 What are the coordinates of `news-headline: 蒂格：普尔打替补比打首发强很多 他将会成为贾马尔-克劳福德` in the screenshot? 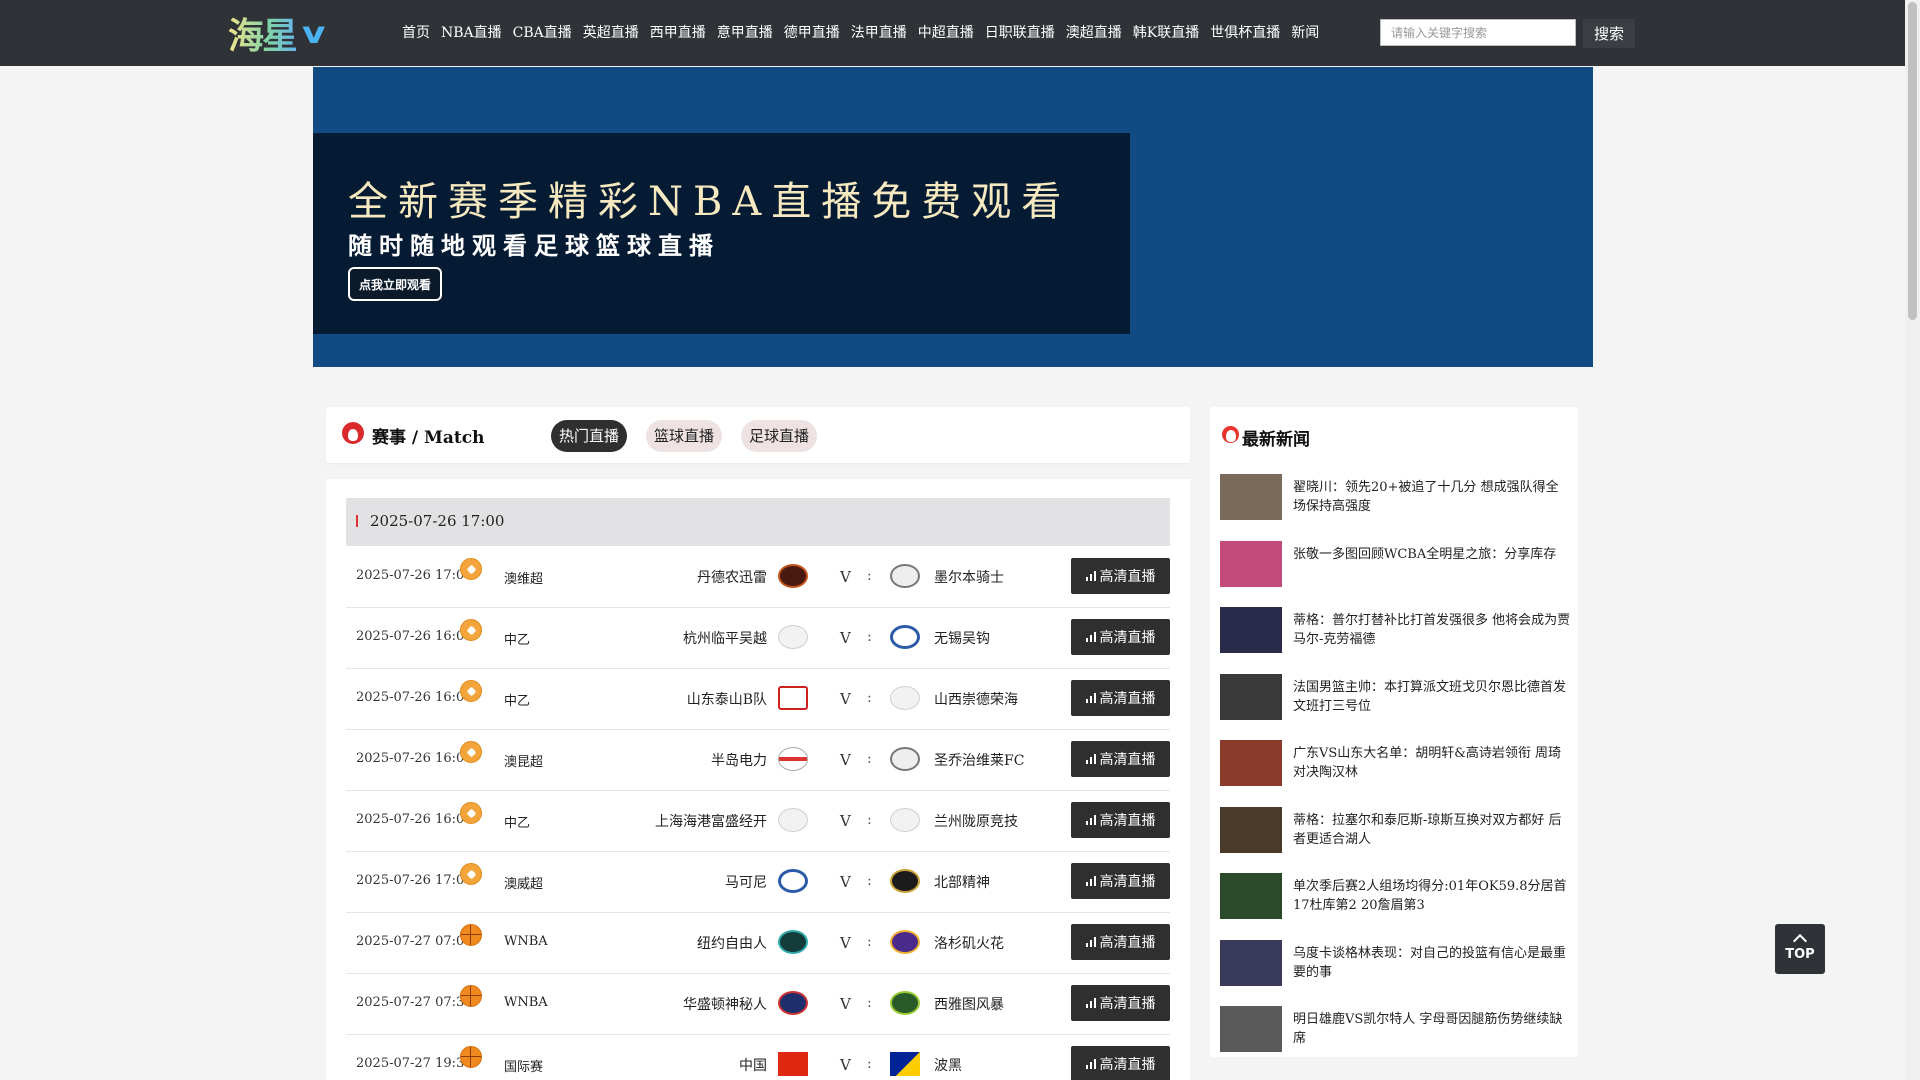 It's located at (1432, 630).